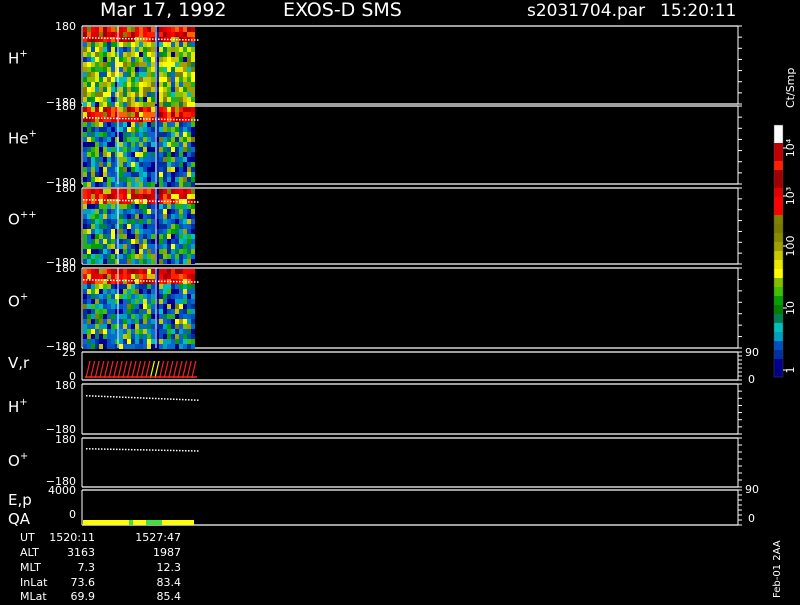 This screenshot has width=800, height=605. What do you see at coordinates (29, 552) in the screenshot?
I see `footer-label: ALT` at bounding box center [29, 552].